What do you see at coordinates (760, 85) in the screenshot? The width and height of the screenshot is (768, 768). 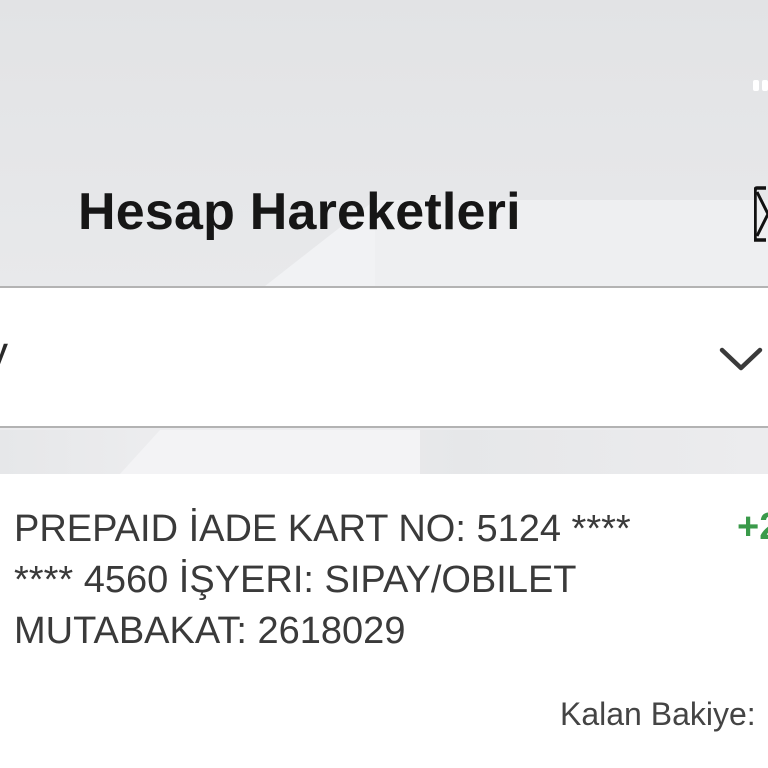 I see `status-indicator` at bounding box center [760, 85].